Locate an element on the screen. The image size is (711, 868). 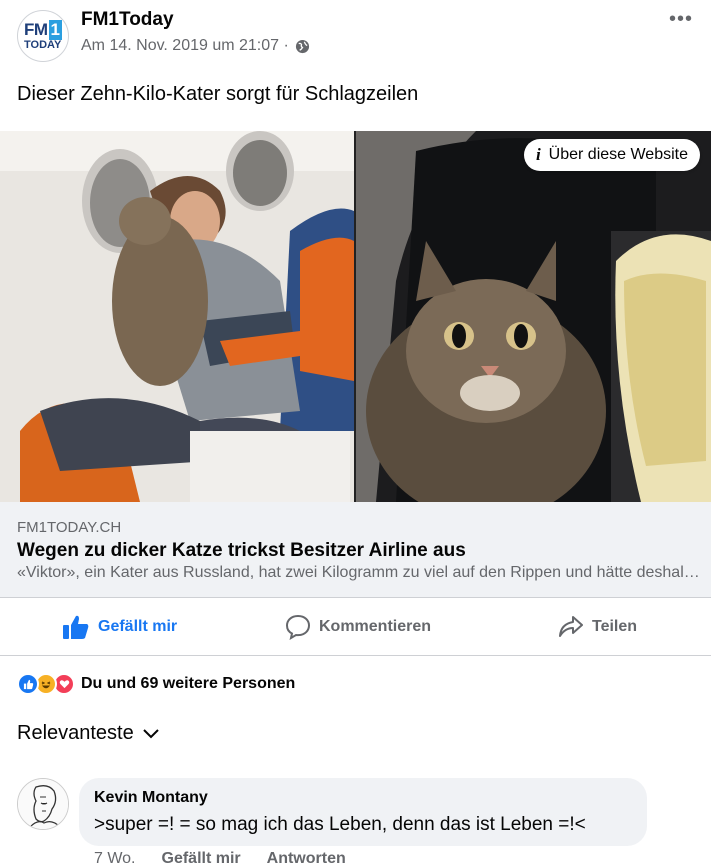
comment-time: 7 Wo. is located at coordinates (115, 859).